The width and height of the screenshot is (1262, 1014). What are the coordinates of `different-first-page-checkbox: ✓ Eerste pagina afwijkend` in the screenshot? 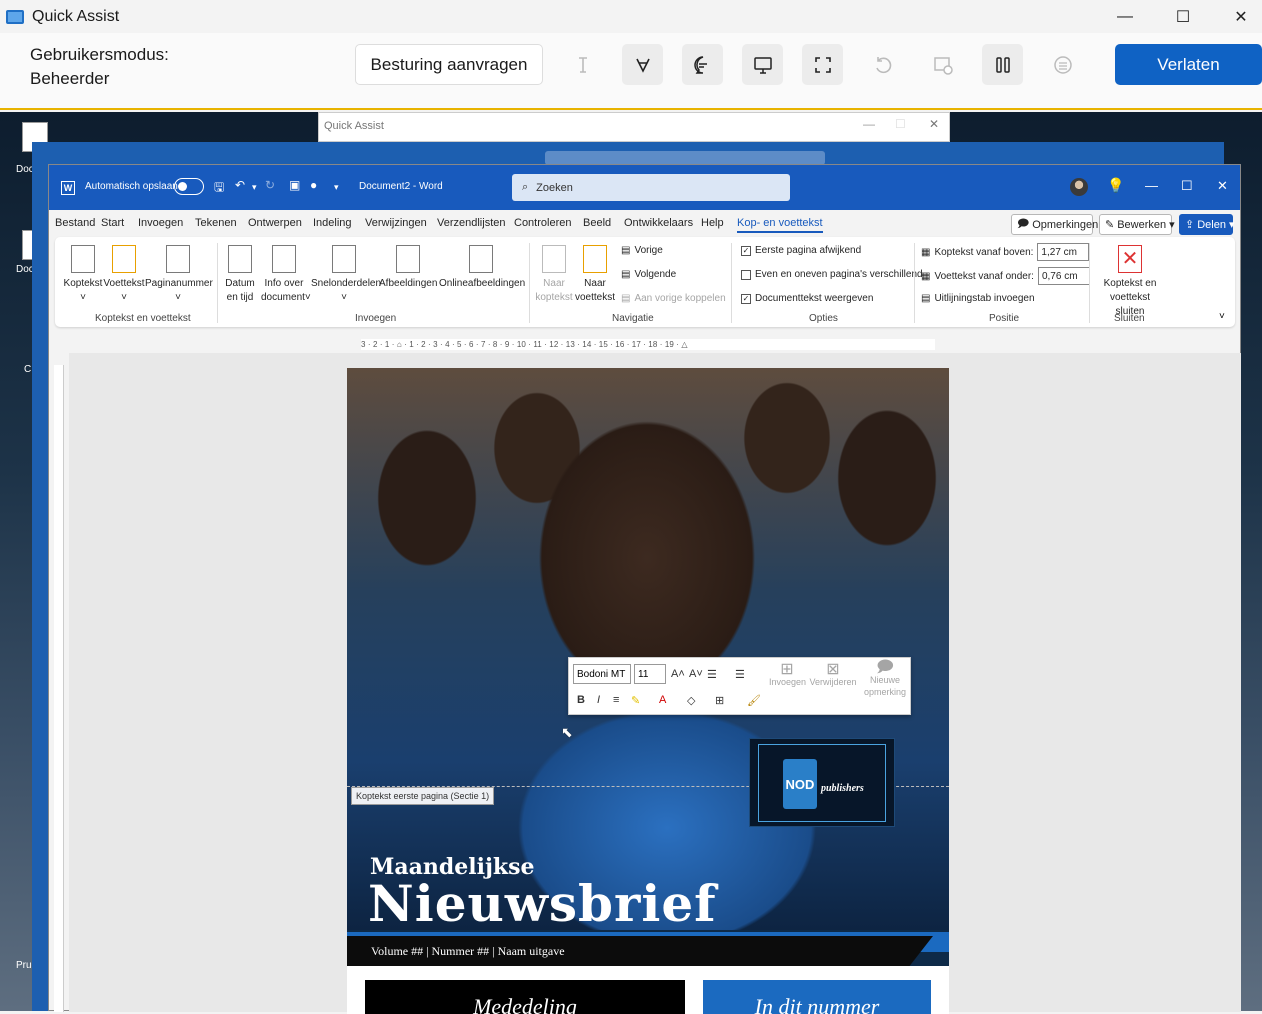 It's located at (801, 250).